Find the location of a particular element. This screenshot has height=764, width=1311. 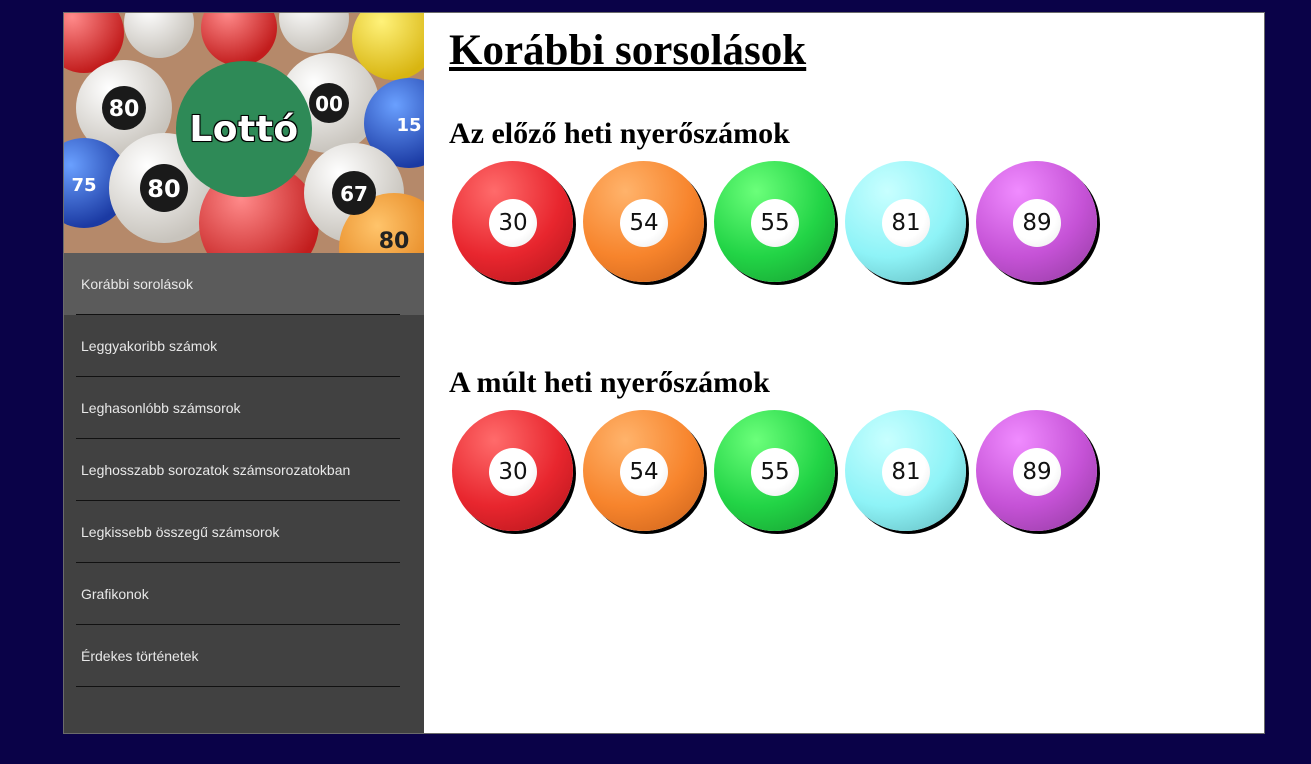

logo-text: Lottó is located at coordinates (244, 129).